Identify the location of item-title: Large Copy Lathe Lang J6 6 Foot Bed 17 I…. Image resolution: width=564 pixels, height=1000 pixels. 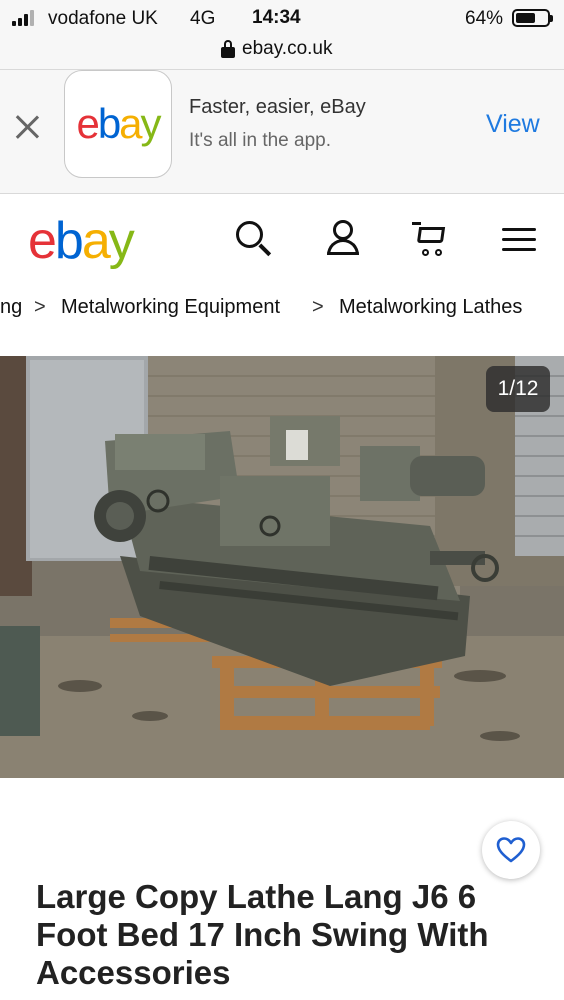
(262, 934).